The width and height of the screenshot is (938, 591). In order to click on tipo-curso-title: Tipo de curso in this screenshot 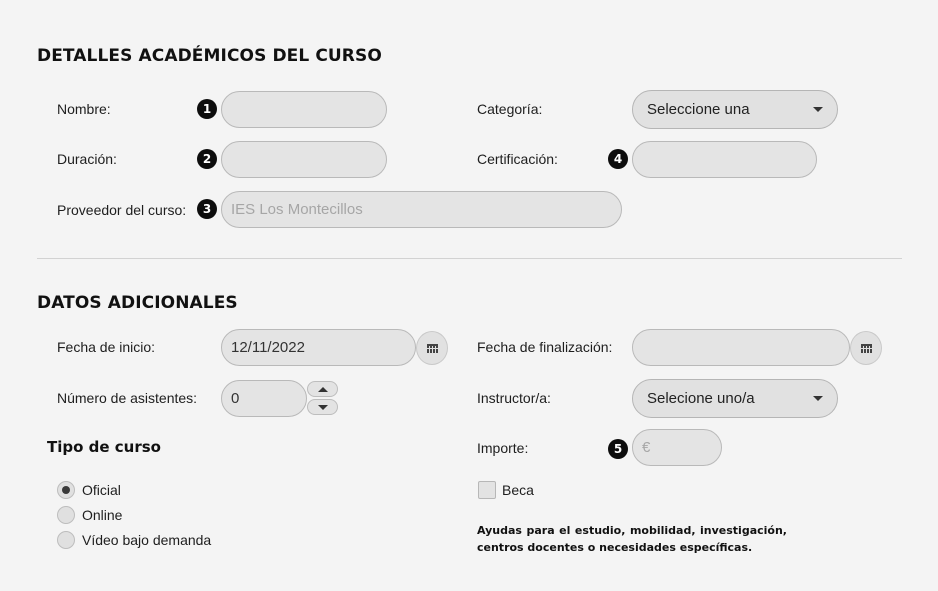, I will do `click(104, 447)`.